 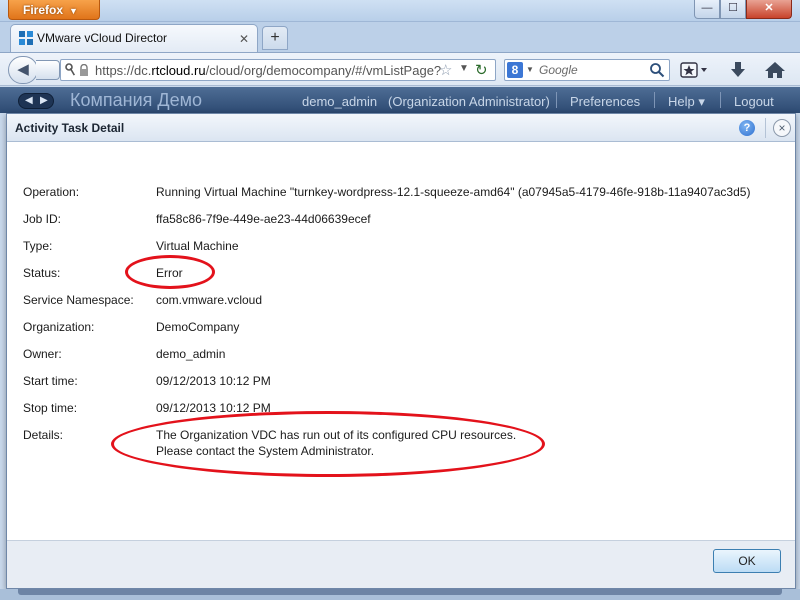 I want to click on vmware-favicon-icon, so click(x=26, y=38).